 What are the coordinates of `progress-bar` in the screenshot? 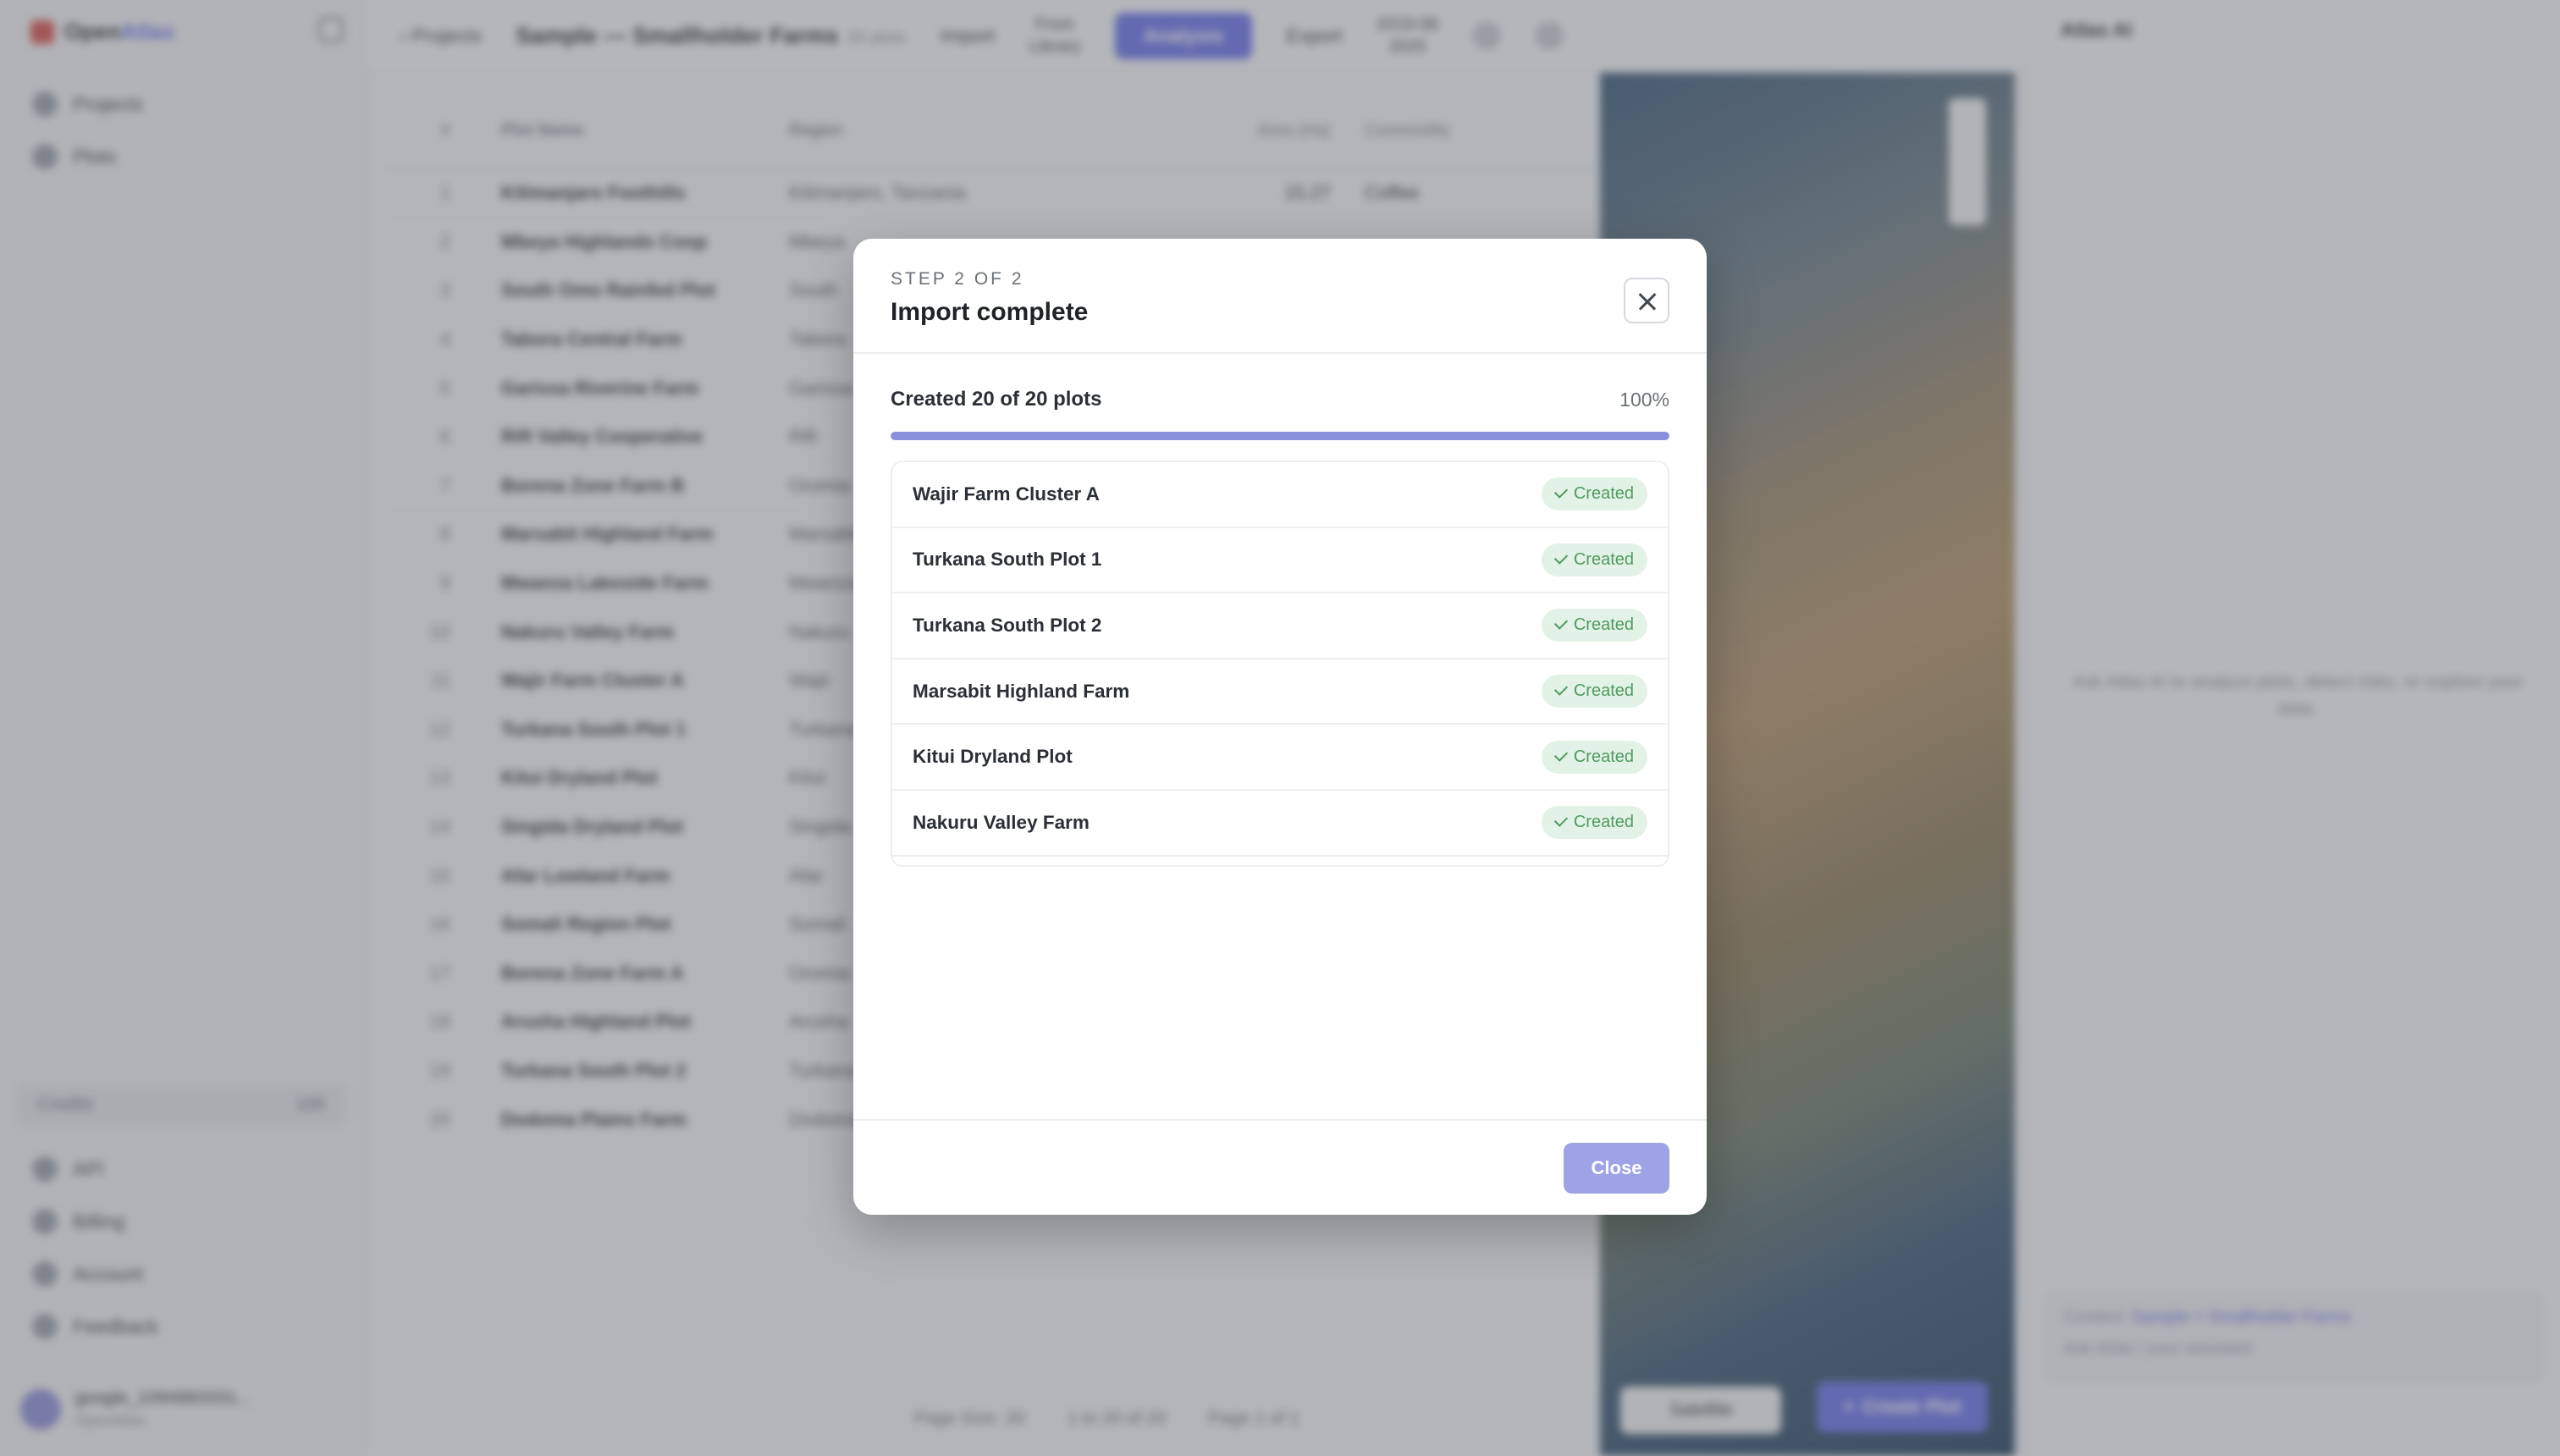 It's located at (1280, 436).